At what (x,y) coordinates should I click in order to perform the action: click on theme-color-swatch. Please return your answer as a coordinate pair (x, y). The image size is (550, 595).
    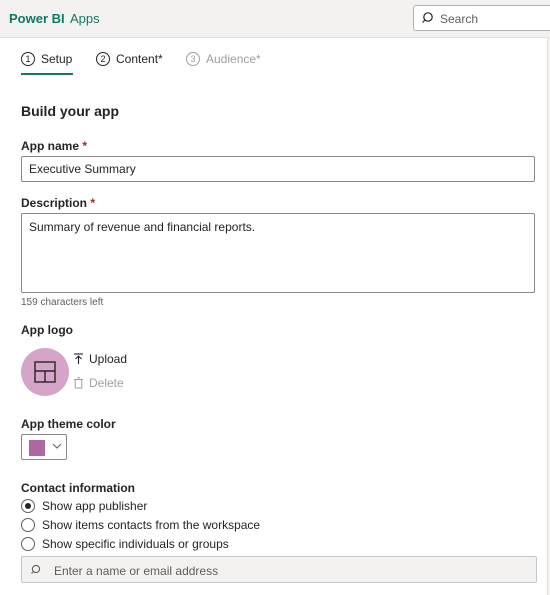
    Looking at the image, I should click on (37, 448).